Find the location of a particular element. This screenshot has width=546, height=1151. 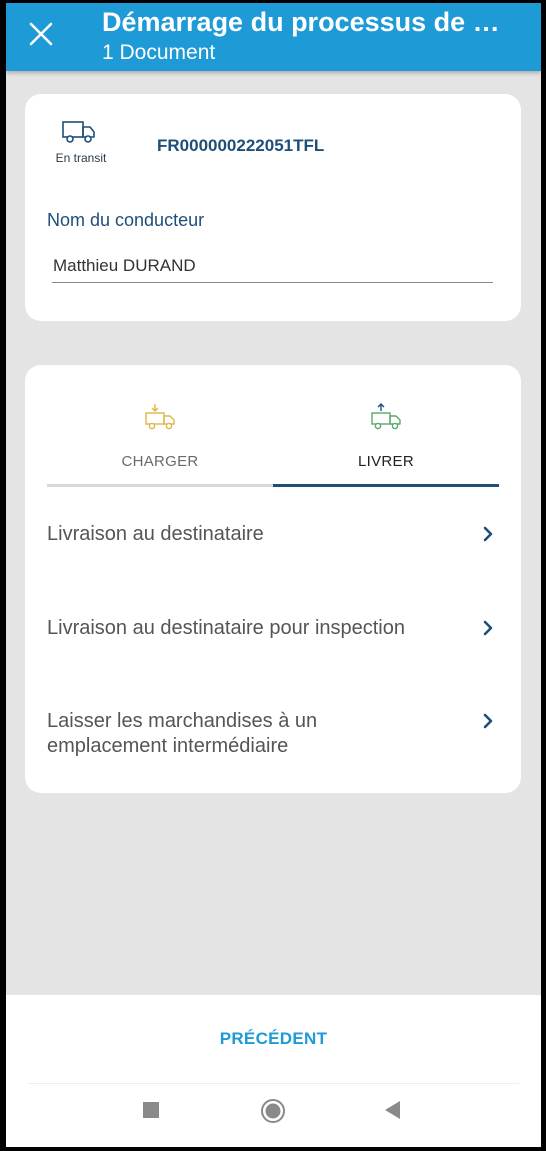

option-livraison-destinataire: Livraison au destinataire is located at coordinates (273, 534).